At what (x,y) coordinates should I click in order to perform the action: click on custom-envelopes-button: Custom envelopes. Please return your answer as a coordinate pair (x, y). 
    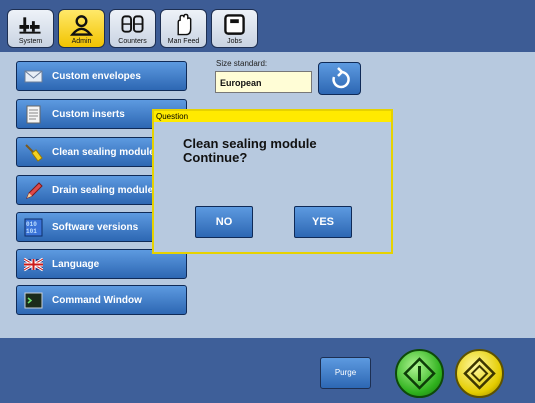
    Looking at the image, I should click on (101, 76).